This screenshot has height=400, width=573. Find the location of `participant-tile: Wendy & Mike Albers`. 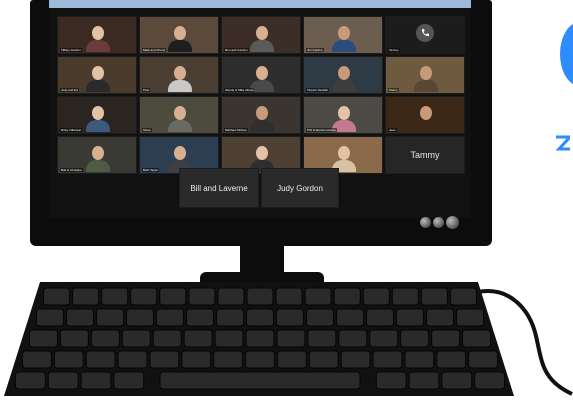

participant-tile: Wendy & Mike Albers is located at coordinates (261, 75).